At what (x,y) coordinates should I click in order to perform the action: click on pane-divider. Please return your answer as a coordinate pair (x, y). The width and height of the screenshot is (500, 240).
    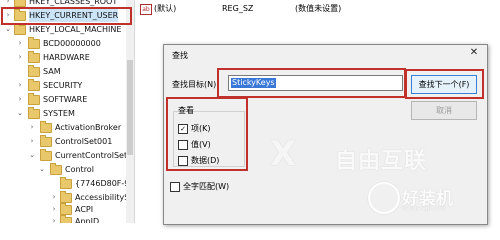
    Looking at the image, I should click on (134, 111).